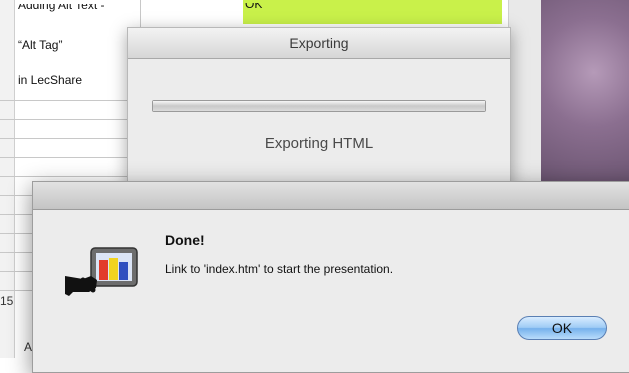 This screenshot has width=629, height=373. I want to click on exporting-window-title: Exporting, so click(319, 43).